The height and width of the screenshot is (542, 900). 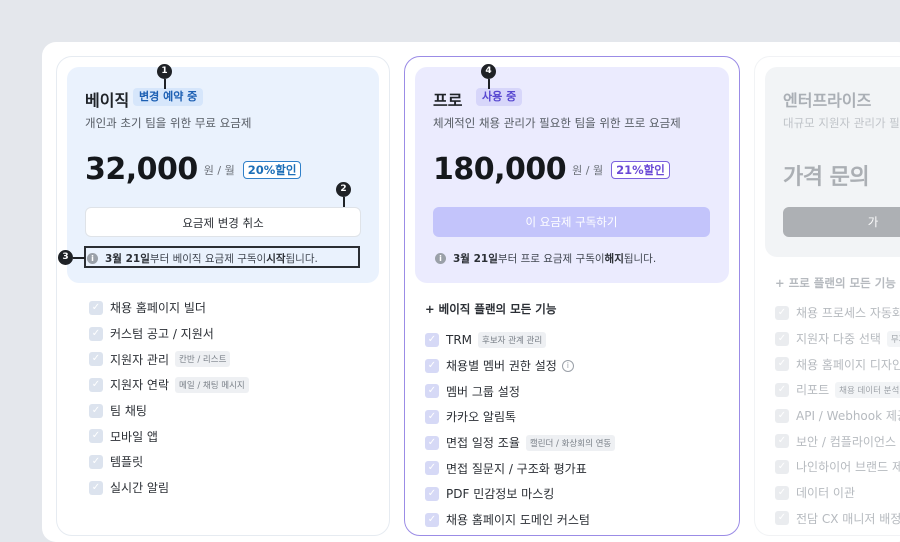 I want to click on section-title: + 프로 플랜의 모든 기능, so click(x=835, y=283).